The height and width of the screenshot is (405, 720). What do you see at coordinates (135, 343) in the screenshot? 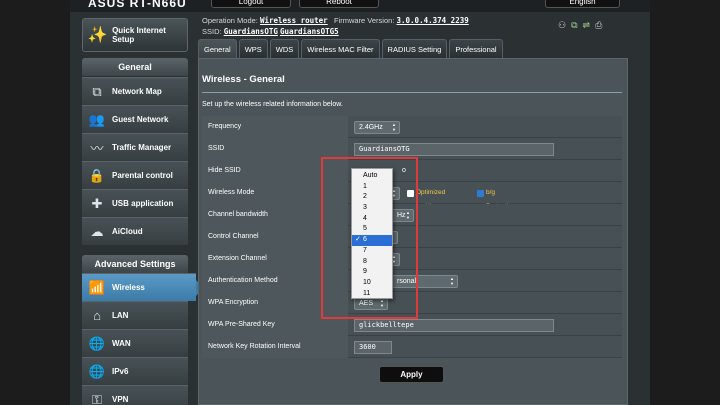
I see `sidebar-item-wan: 🌐 WAN` at bounding box center [135, 343].